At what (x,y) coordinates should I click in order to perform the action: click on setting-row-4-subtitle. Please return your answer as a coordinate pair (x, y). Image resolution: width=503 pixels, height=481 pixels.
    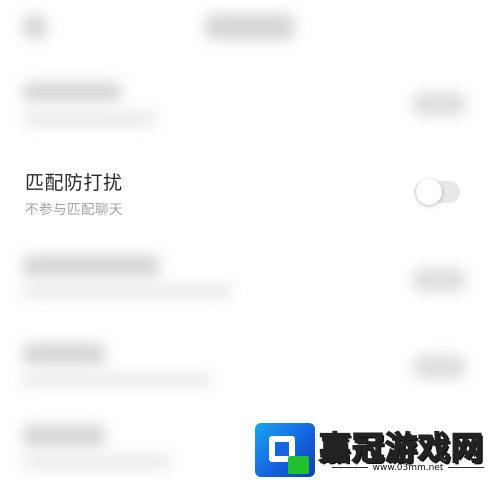
    Looking at the image, I should click on (117, 380).